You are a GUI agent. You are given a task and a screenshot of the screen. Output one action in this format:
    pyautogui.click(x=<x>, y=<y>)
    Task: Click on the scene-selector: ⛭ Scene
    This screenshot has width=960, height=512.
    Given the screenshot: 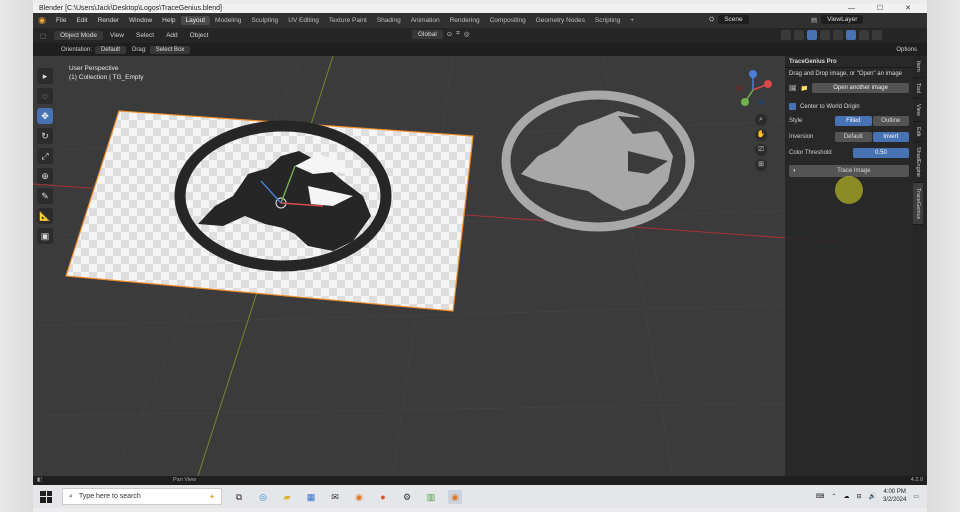 What is the action you would take?
    pyautogui.click(x=729, y=19)
    